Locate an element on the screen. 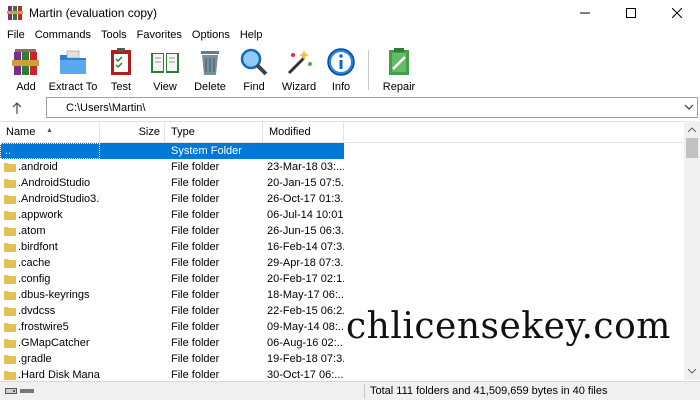 This screenshot has width=700, height=400. menu-help: Help is located at coordinates (251, 35).